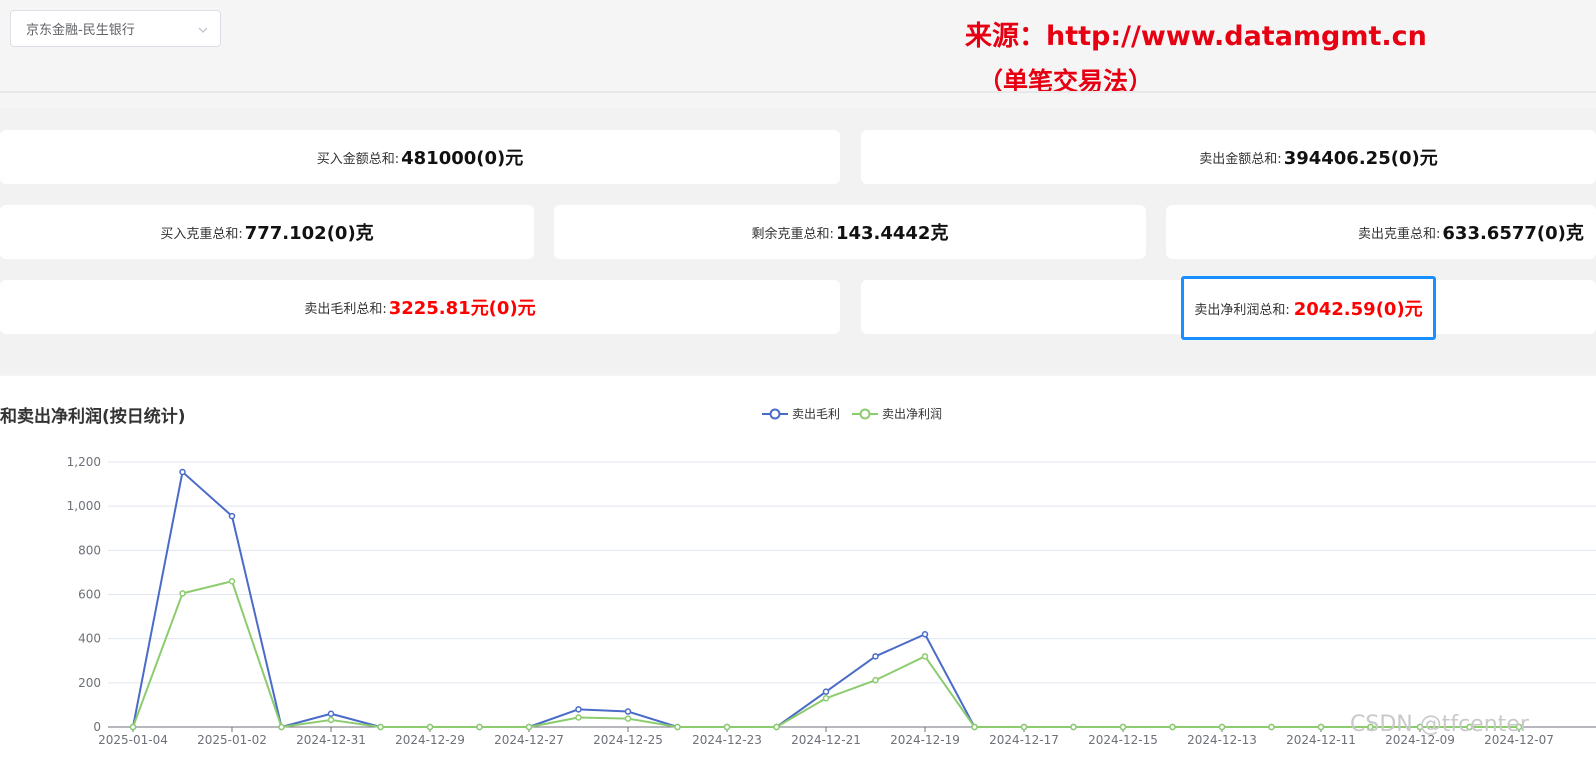  What do you see at coordinates (345, 309) in the screenshot?
I see `gross-profit-label: 卖出毛利总和:` at bounding box center [345, 309].